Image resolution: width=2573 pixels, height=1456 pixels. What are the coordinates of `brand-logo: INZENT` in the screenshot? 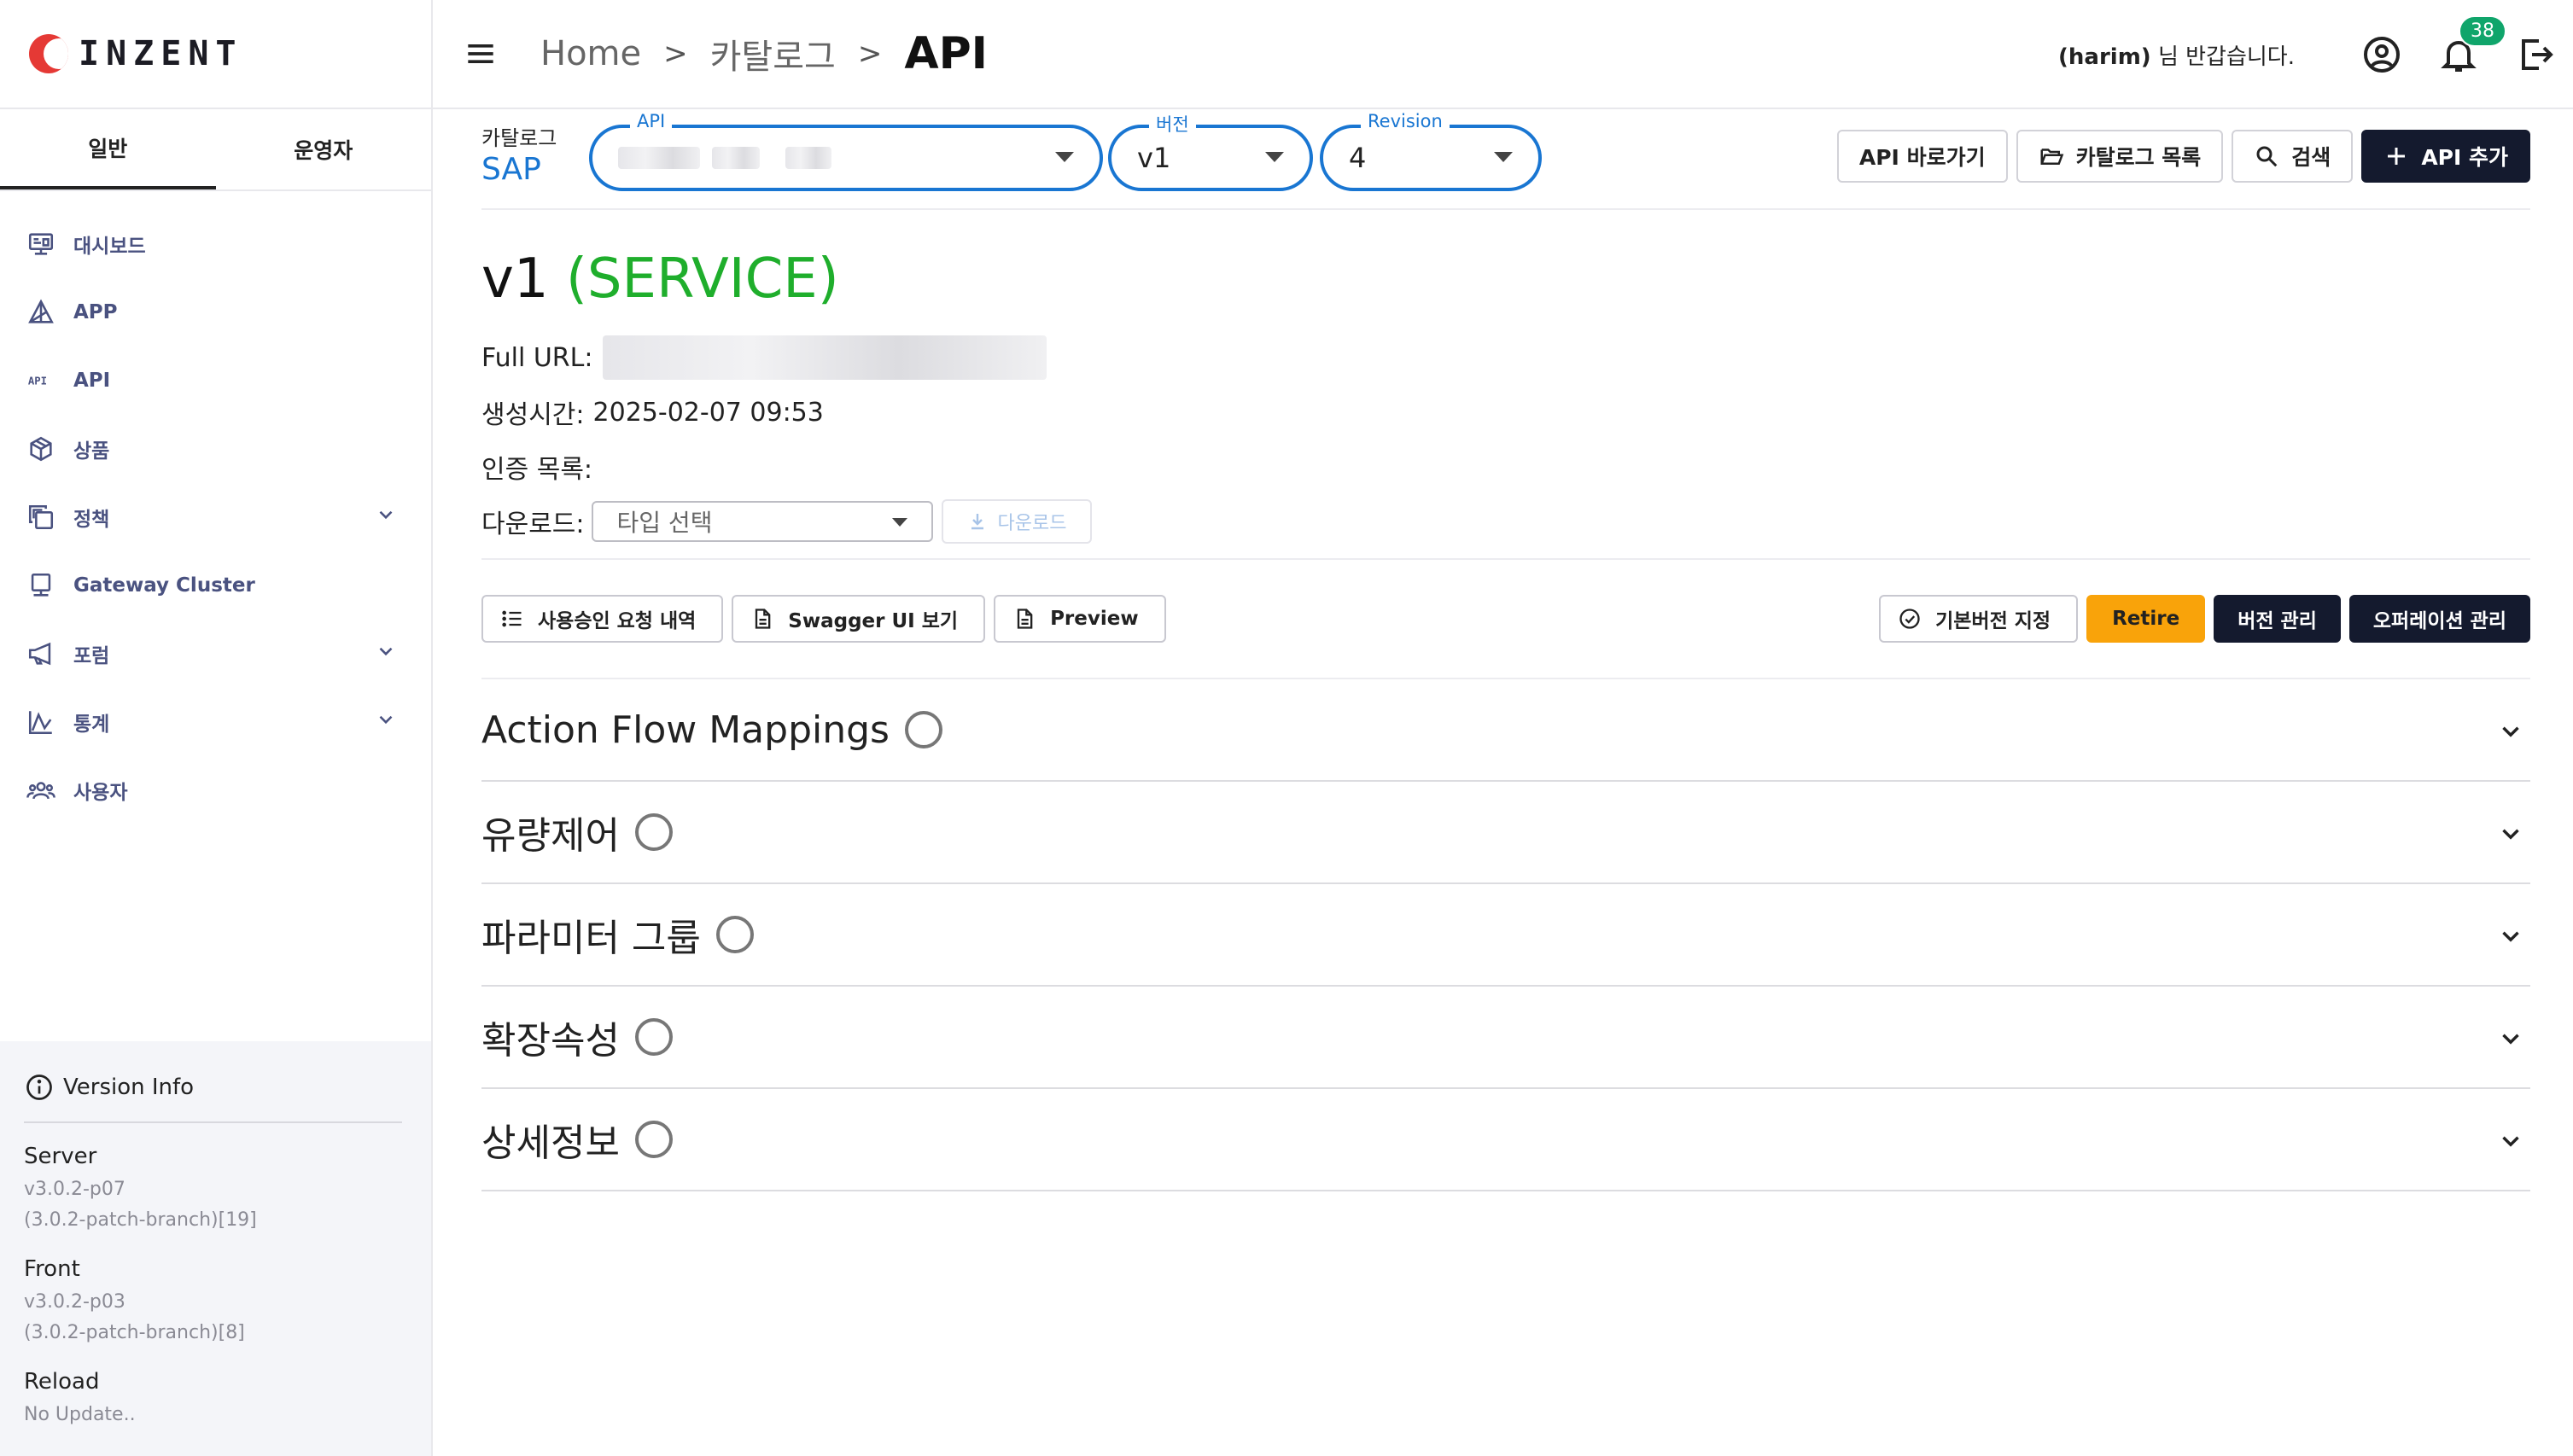 It's located at (215, 54).